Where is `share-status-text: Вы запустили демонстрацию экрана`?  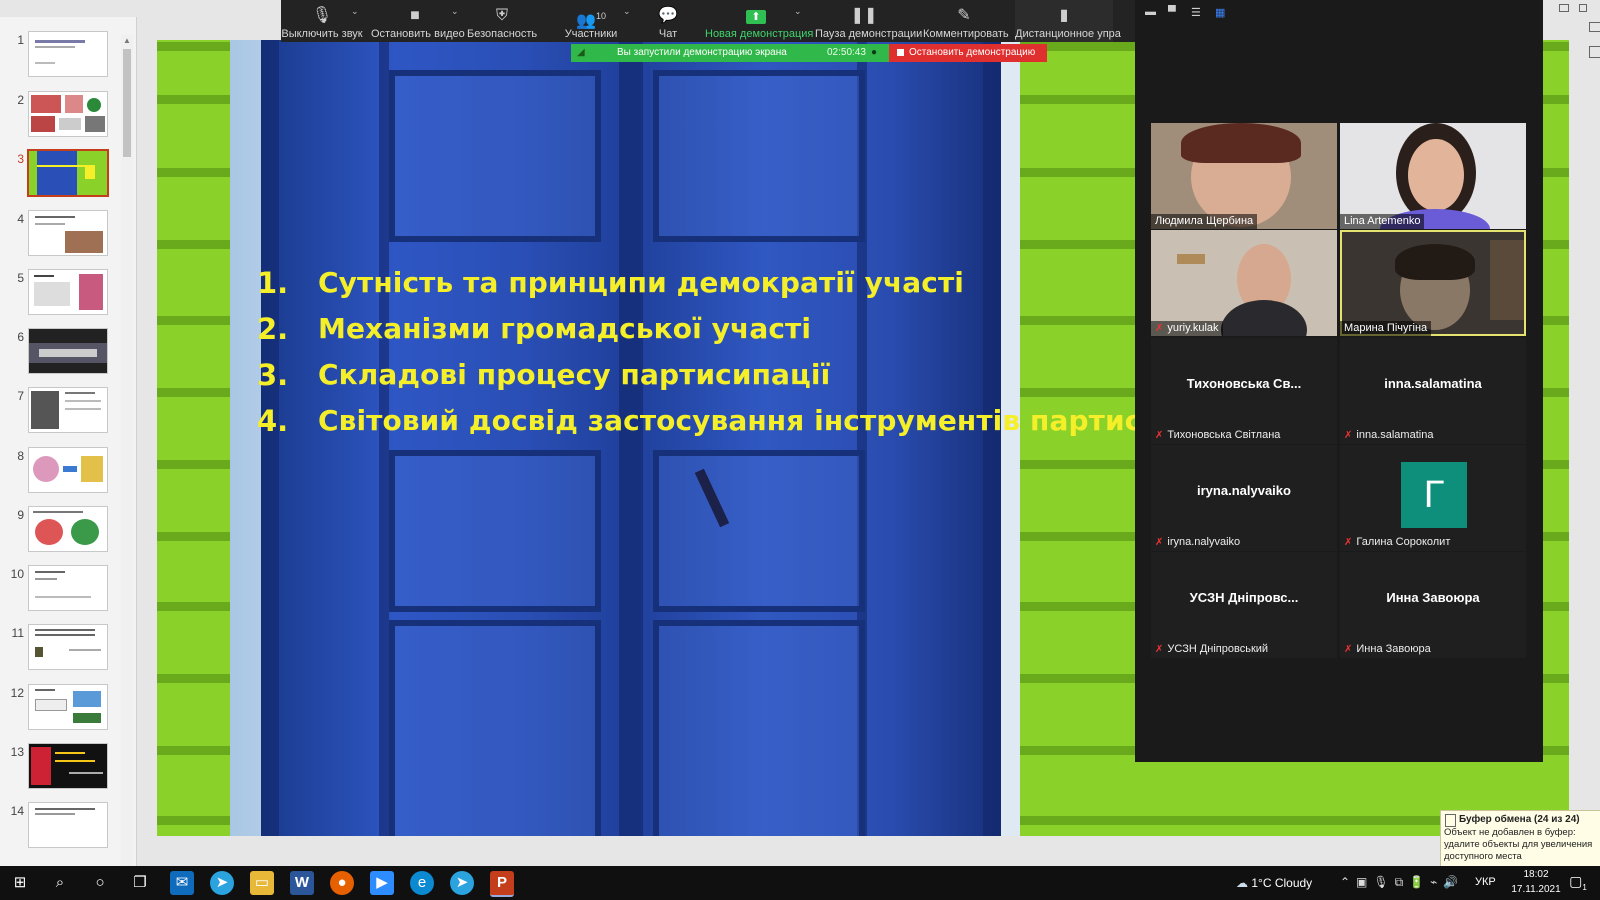
share-status-text: Вы запустили демонстрацию экрана is located at coordinates (702, 52).